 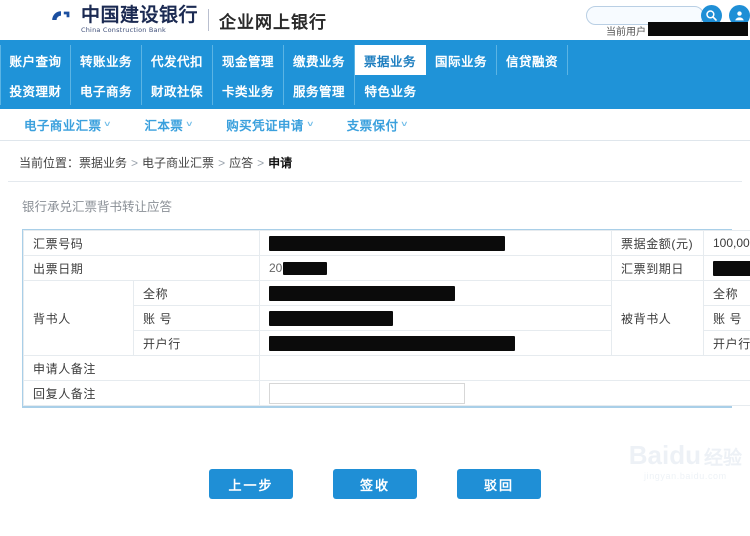 I want to click on nav-item-international: 国际业务, so click(x=461, y=60).